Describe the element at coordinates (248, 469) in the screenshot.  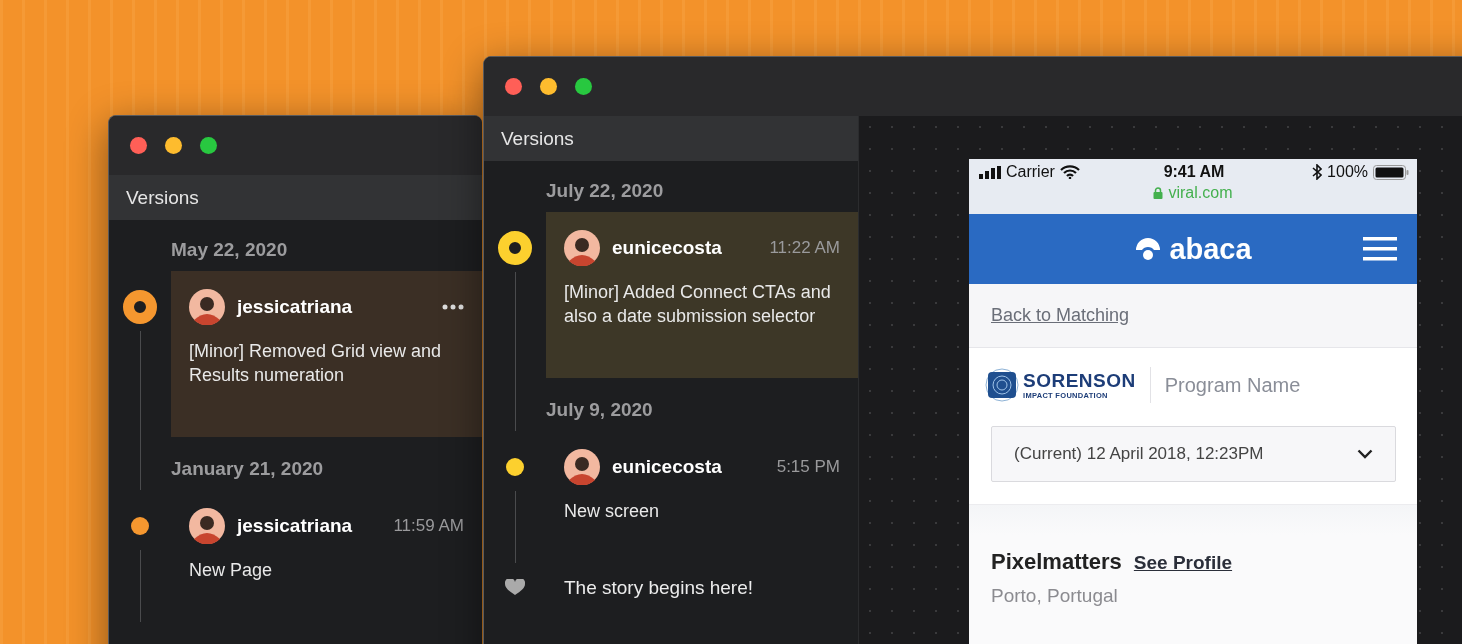
I see `date-heading: January 21, 2020` at that location.